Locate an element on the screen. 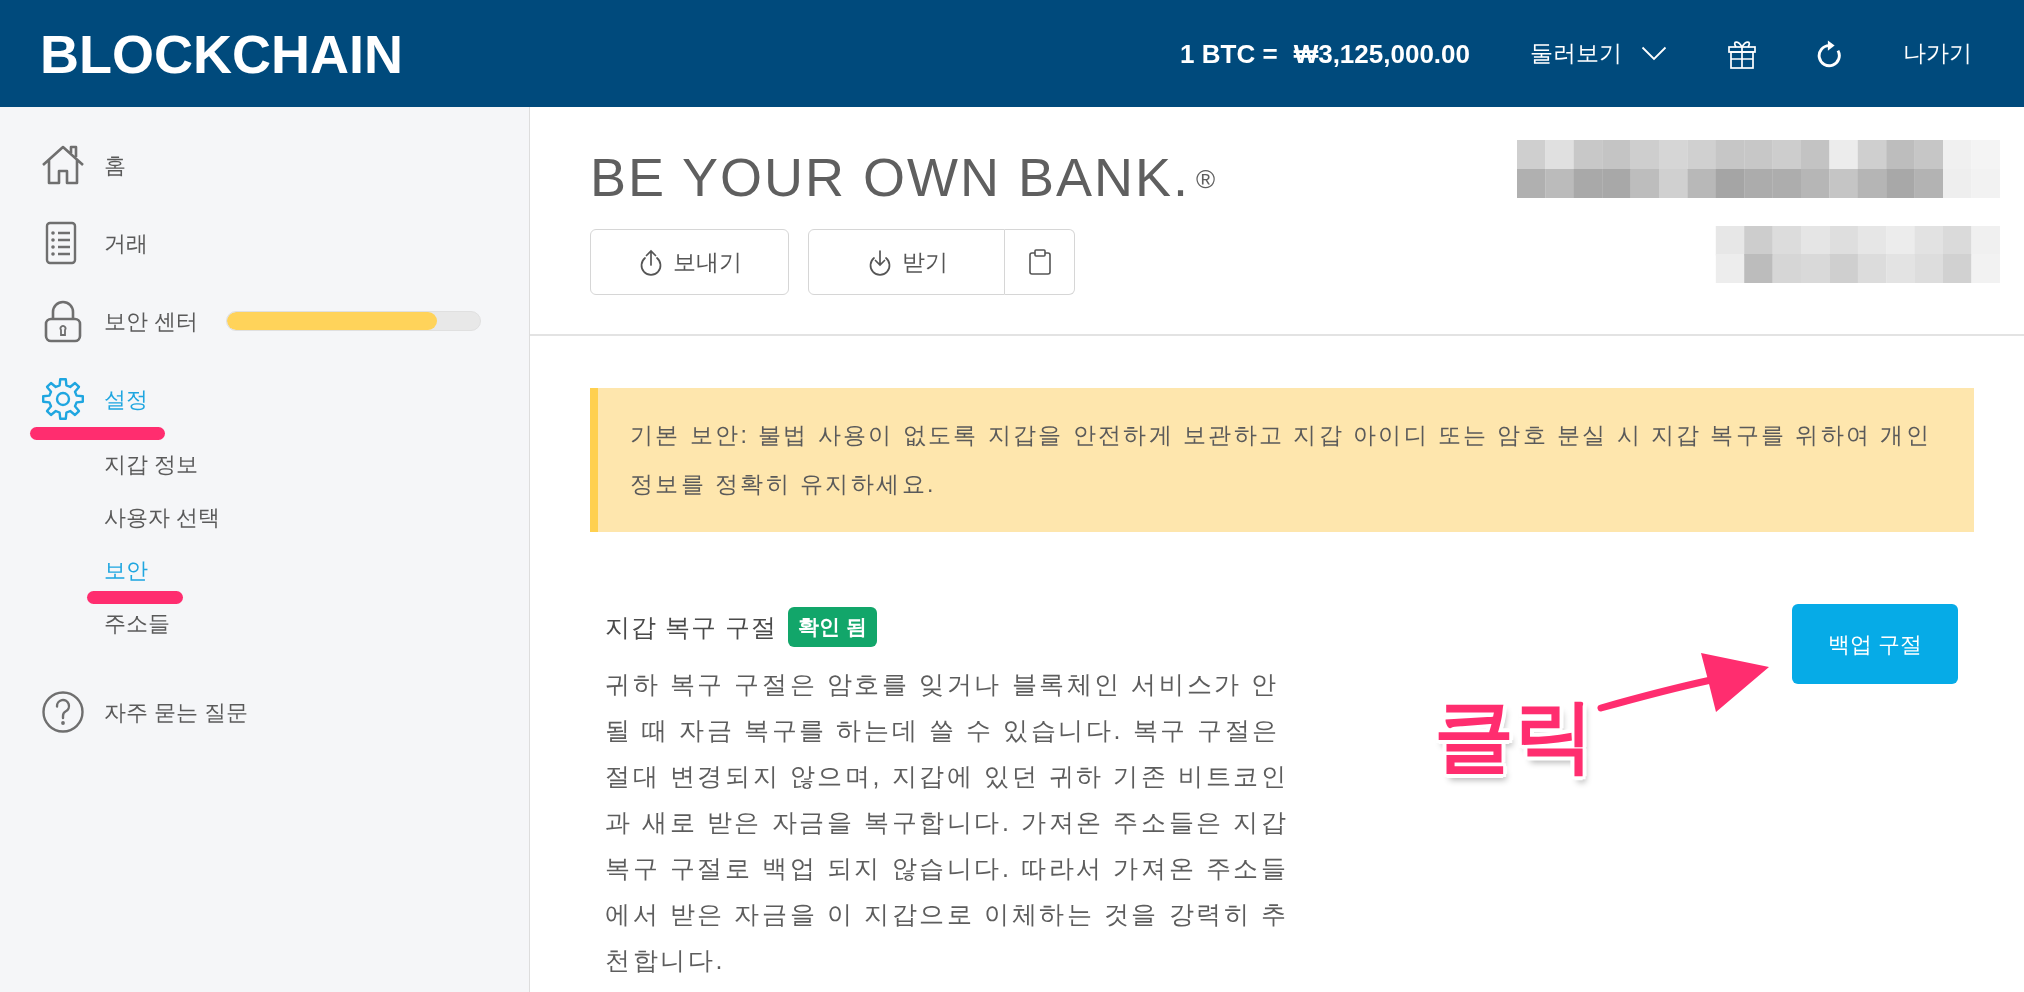  status-badge: 확인 됨 is located at coordinates (832, 627).